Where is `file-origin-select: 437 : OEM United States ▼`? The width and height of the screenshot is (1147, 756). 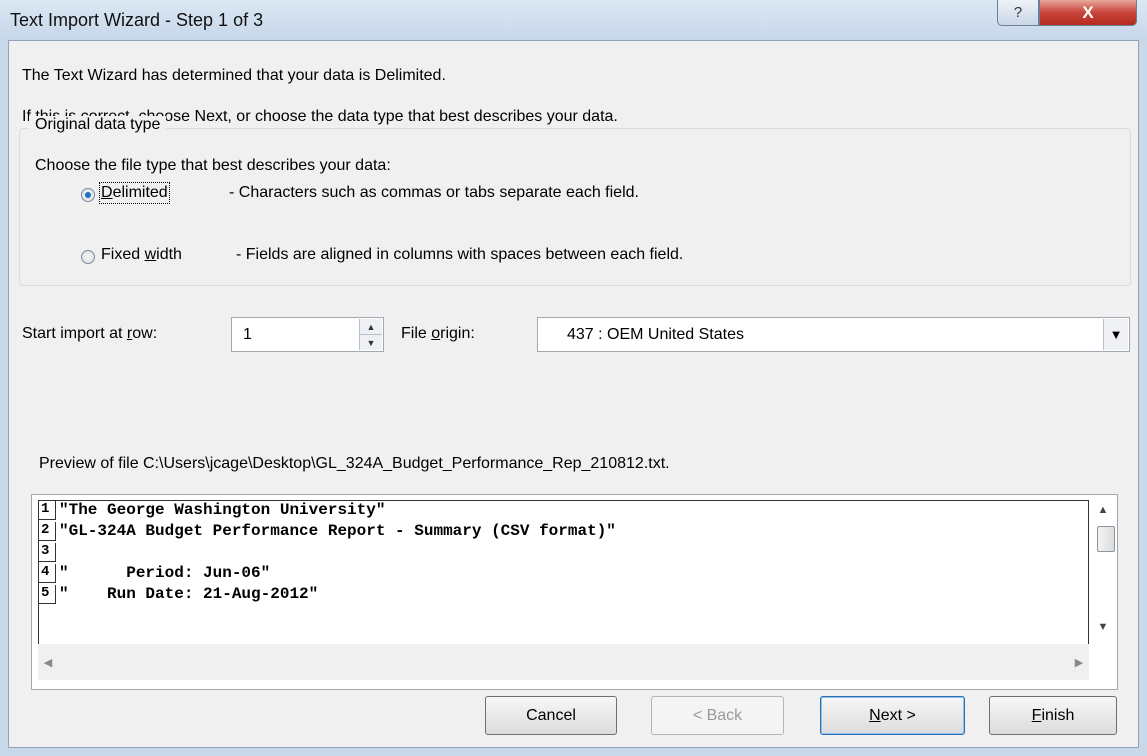
file-origin-select: 437 : OEM United States ▼ is located at coordinates (833, 334).